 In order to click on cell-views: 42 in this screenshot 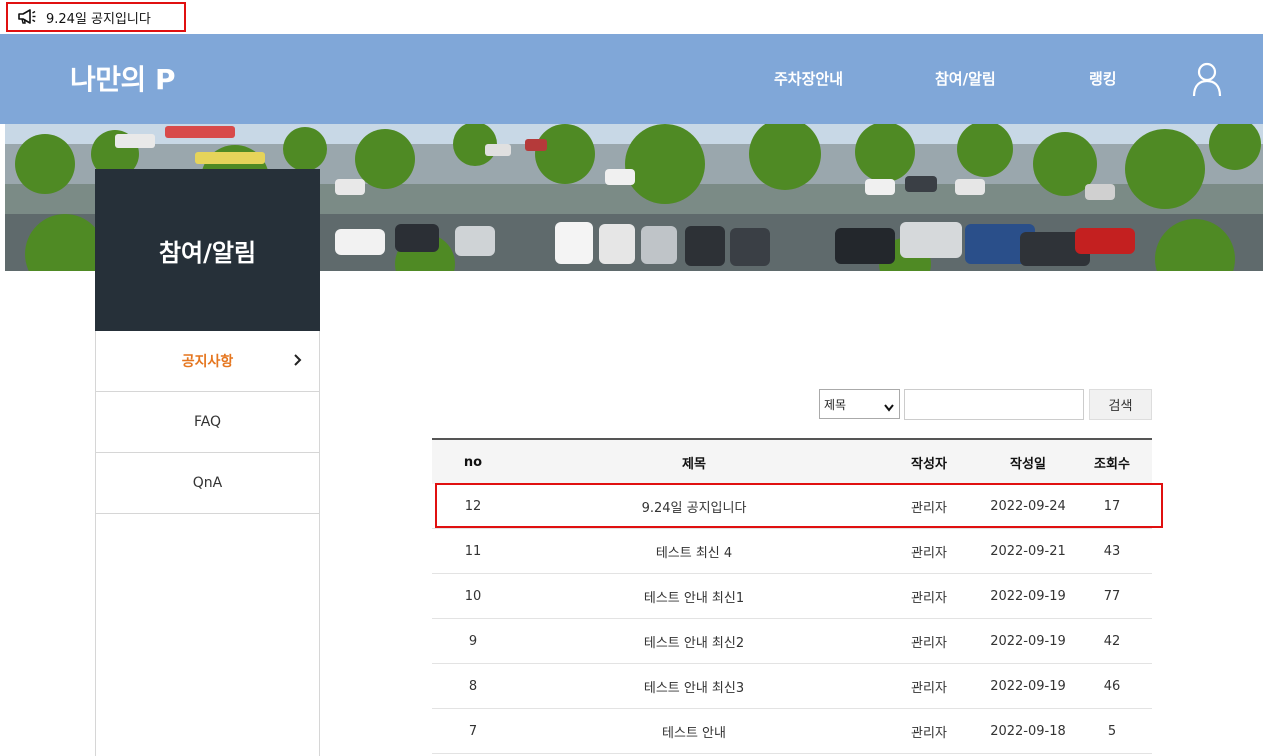, I will do `click(1112, 641)`.